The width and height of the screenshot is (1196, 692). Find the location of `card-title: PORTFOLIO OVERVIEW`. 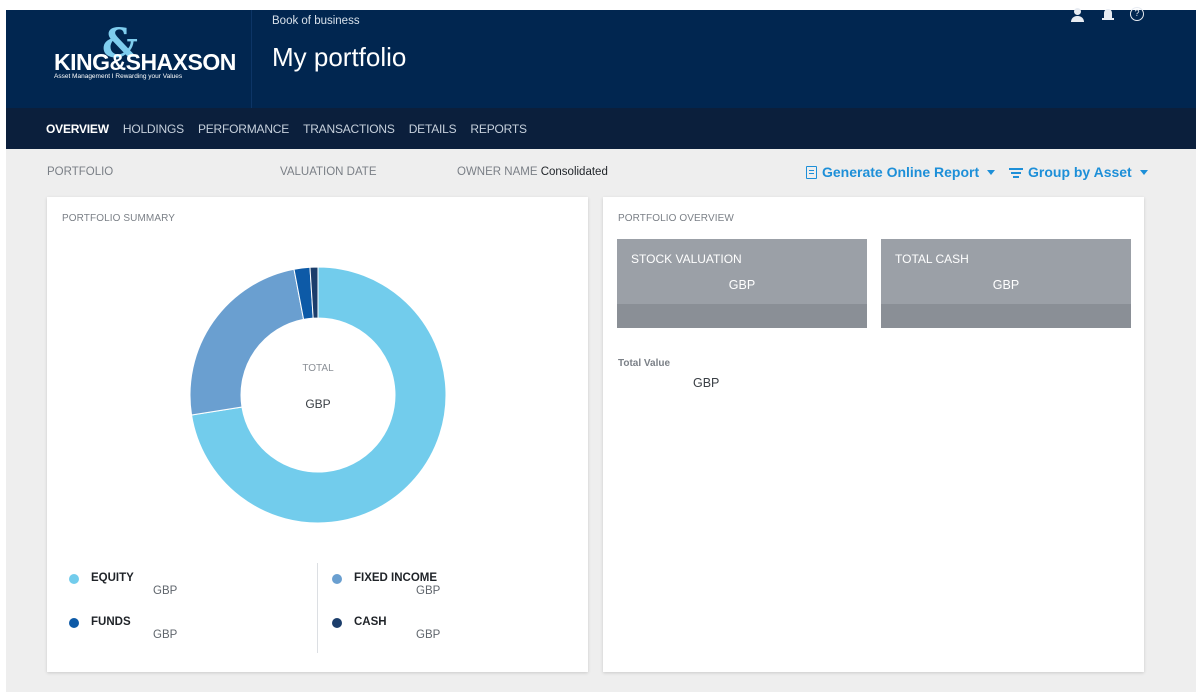

card-title: PORTFOLIO OVERVIEW is located at coordinates (676, 218).